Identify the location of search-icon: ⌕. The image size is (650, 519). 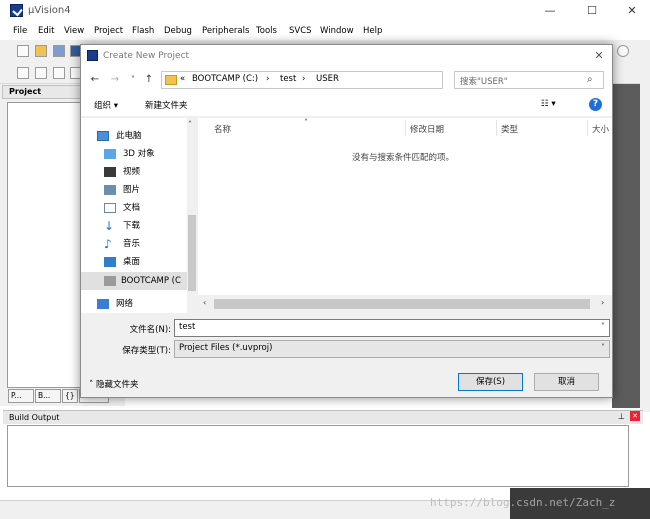
(590, 79).